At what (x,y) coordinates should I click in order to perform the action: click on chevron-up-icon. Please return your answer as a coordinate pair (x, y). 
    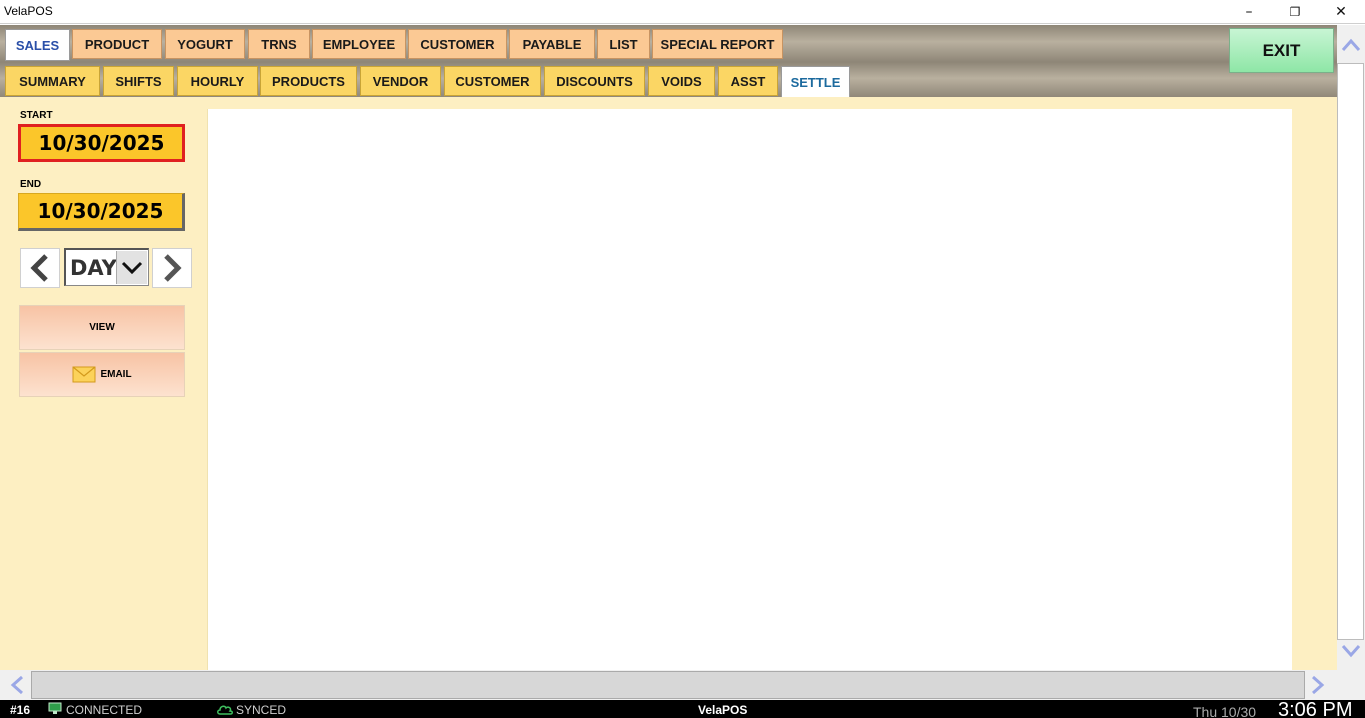
    Looking at the image, I should click on (1351, 44).